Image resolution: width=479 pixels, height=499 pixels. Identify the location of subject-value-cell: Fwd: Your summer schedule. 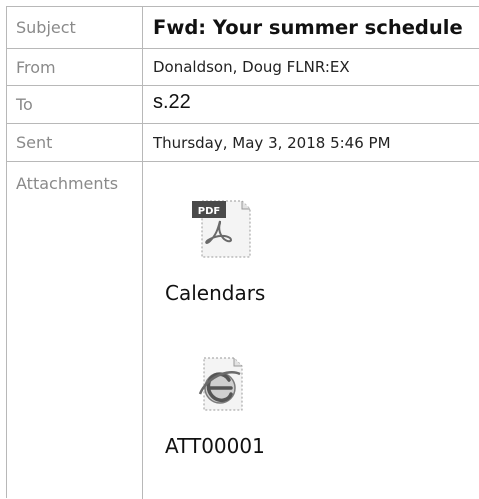
(316, 27).